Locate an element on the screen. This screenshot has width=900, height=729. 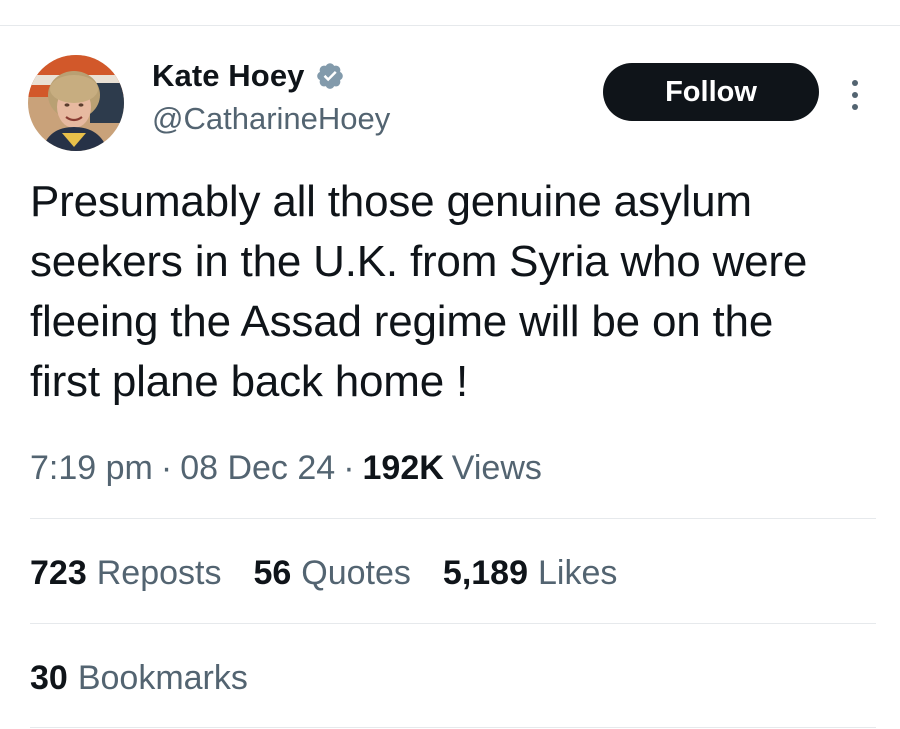
views-label: Views is located at coordinates (497, 468).